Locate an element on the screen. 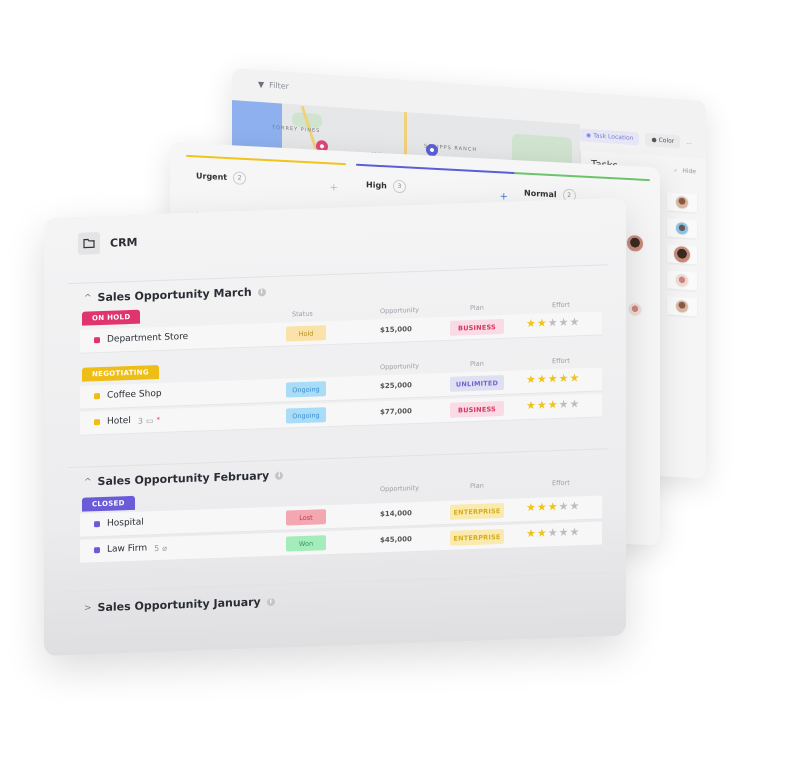 Image resolution: width=800 pixels, height=762 pixels. chevron-right-icon: > is located at coordinates (88, 608).